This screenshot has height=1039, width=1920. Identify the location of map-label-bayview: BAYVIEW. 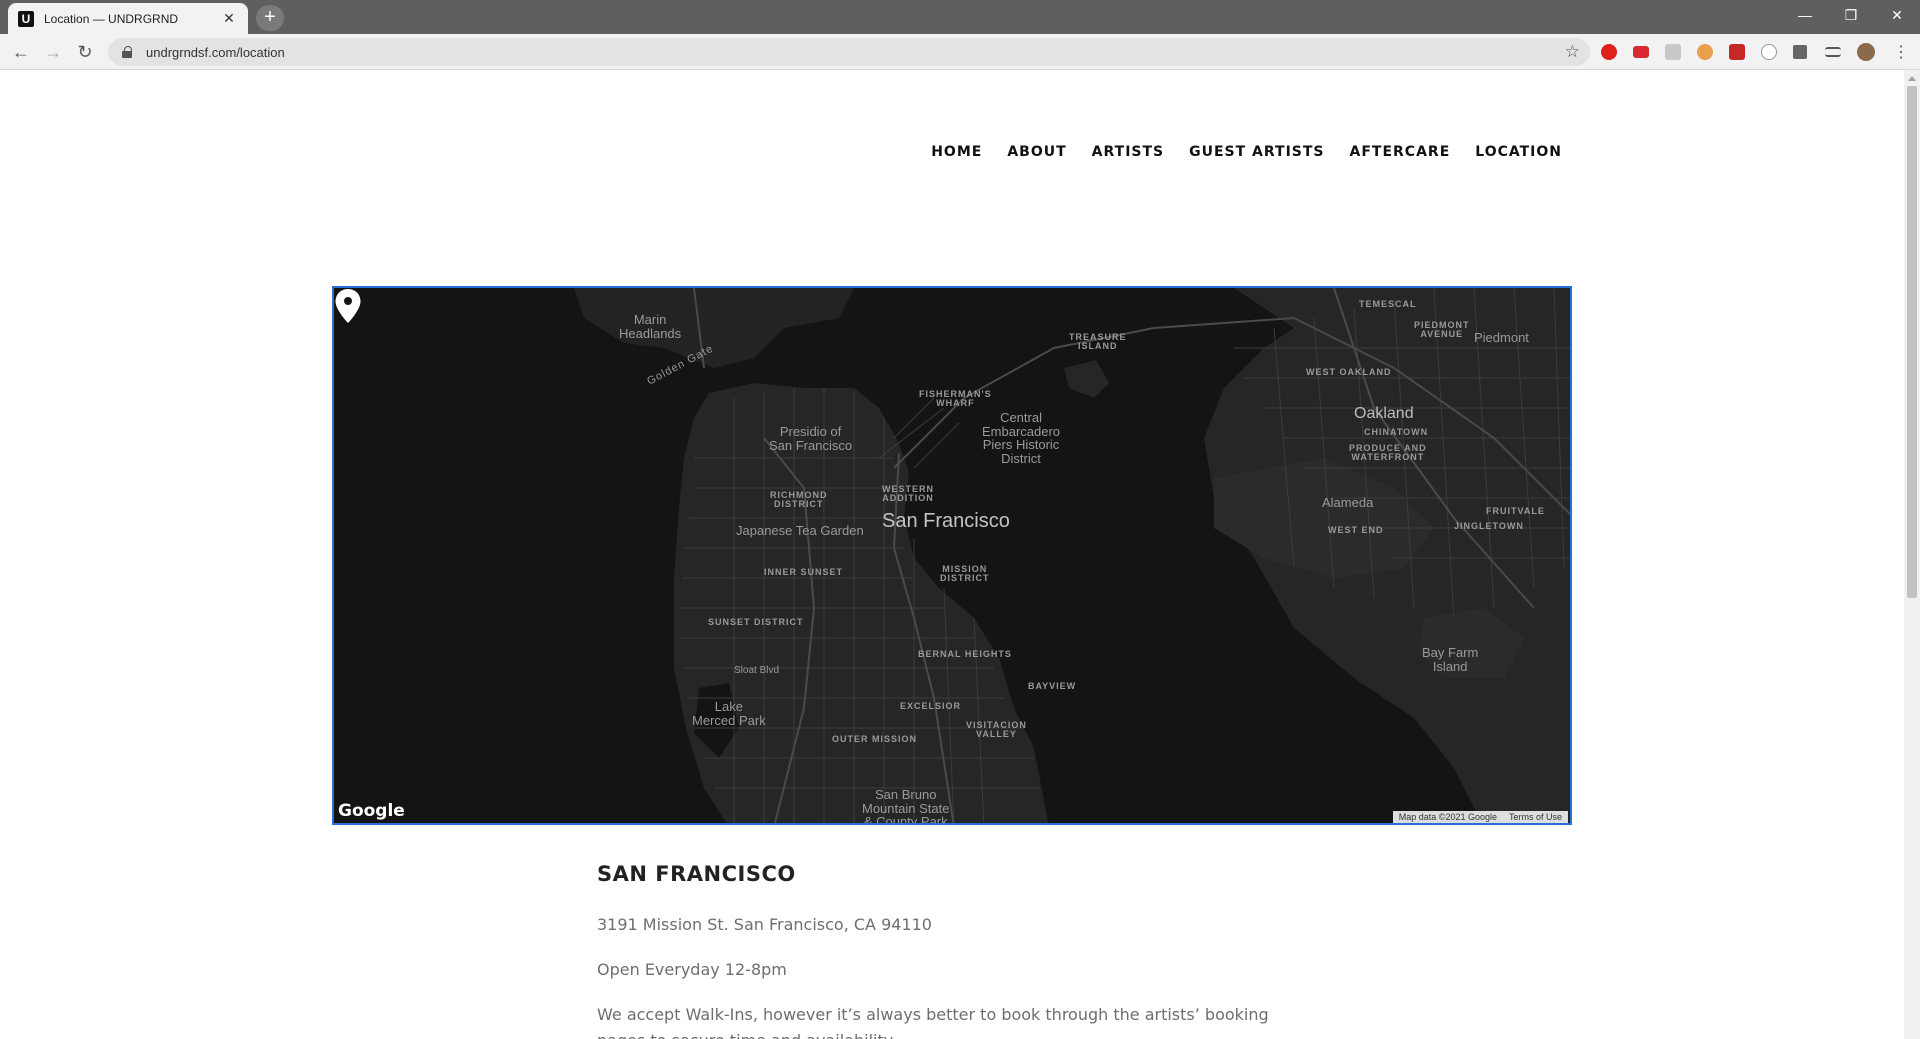
(1052, 686).